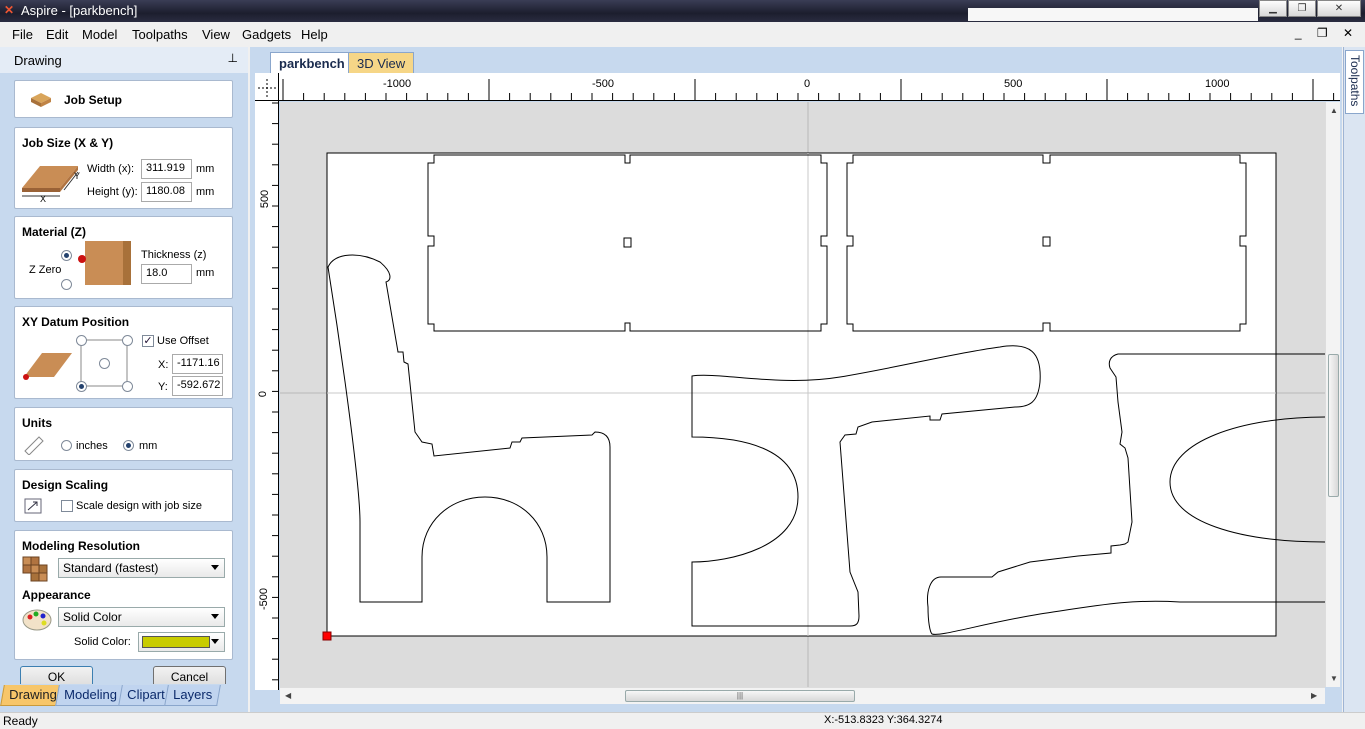 The image size is (1365, 729). I want to click on zzero-top-radio, so click(66, 255).